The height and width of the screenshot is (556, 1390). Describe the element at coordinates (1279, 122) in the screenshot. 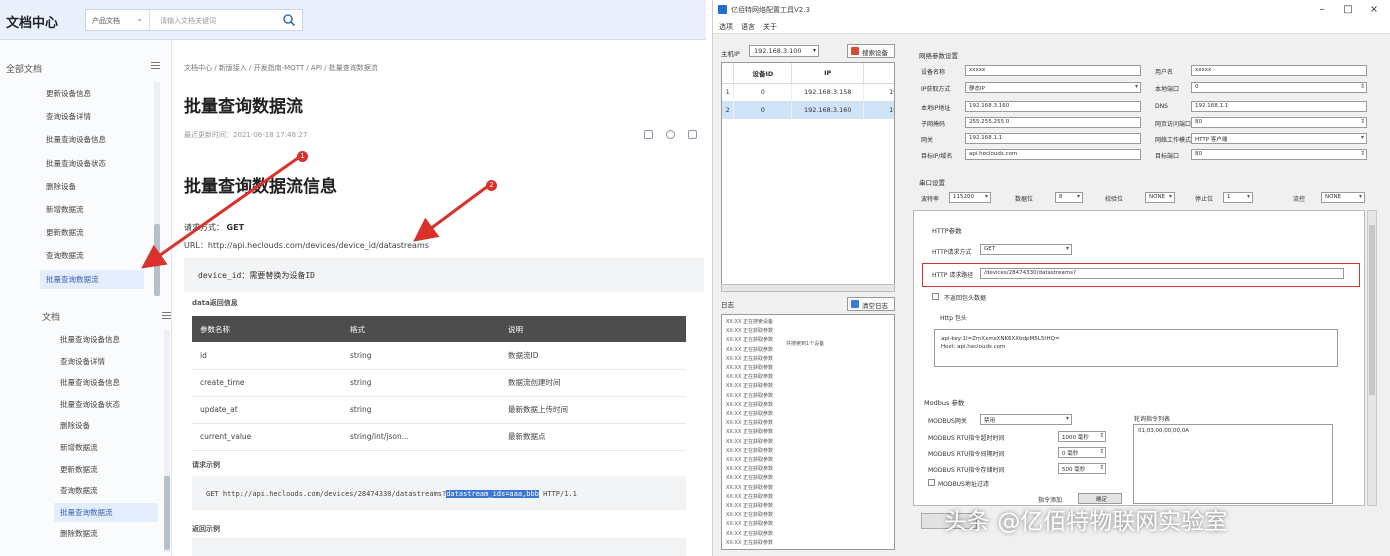

I see `remote-port-input: 80 ⇕` at that location.